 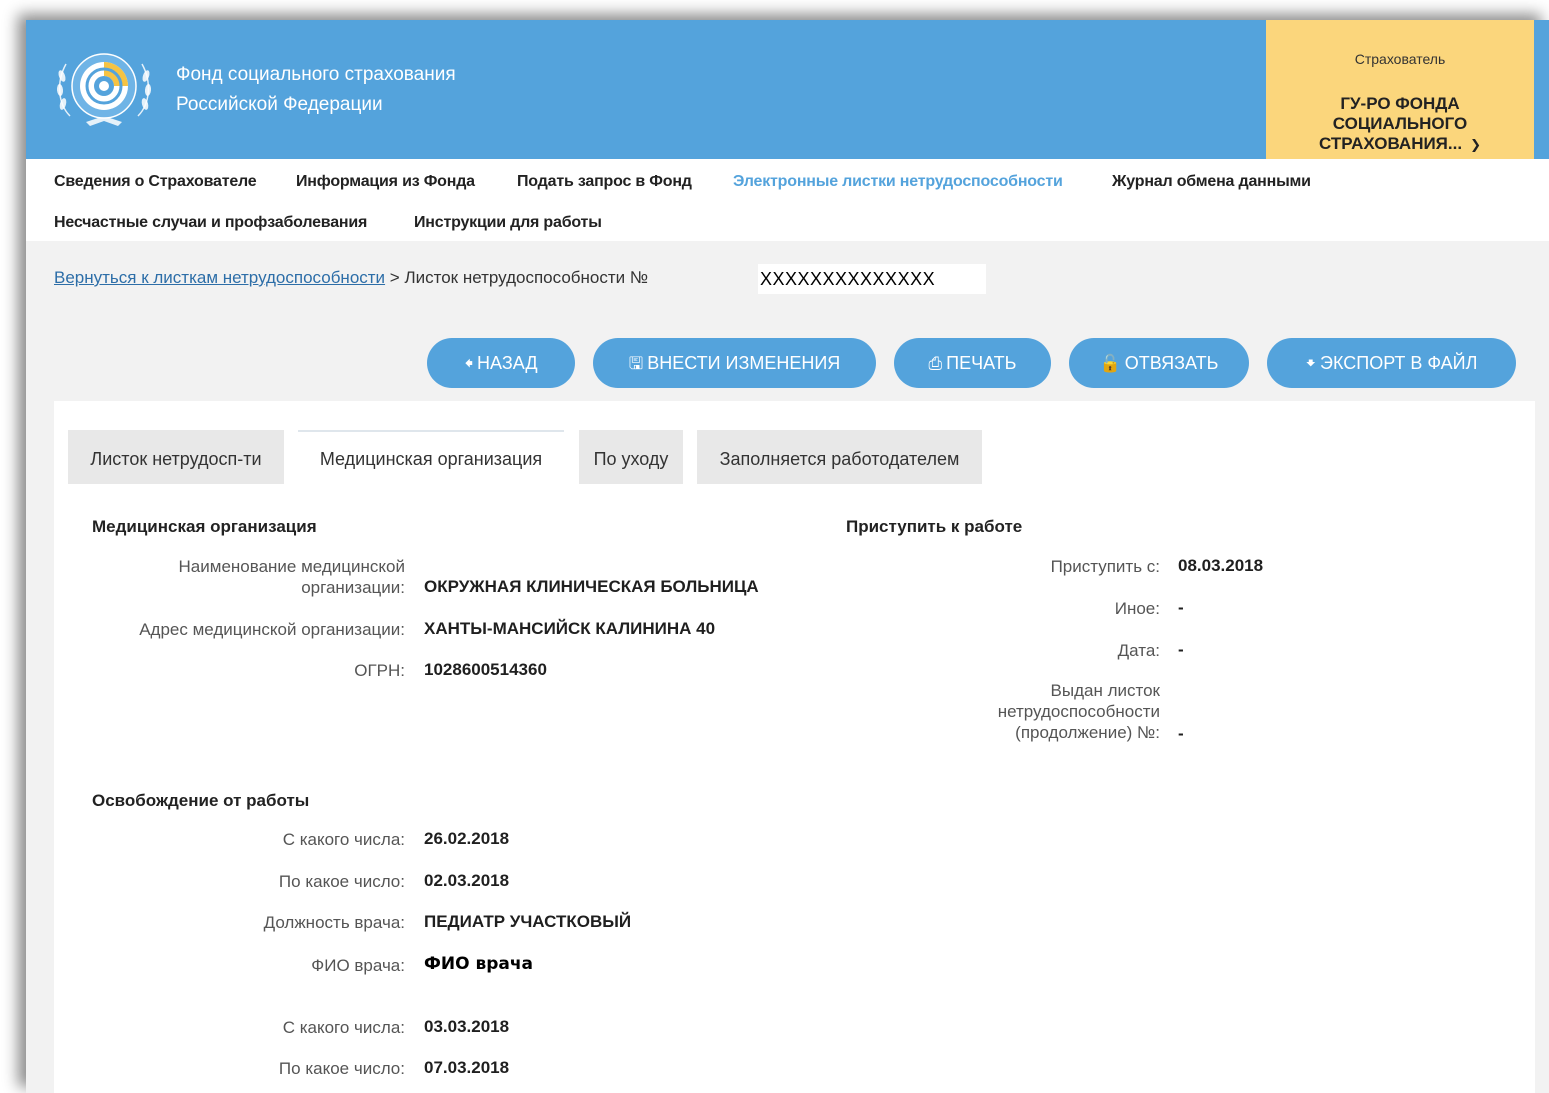 I want to click on nav-sick-leaves: Электронные листки нетрудоспособности, so click(x=898, y=182).